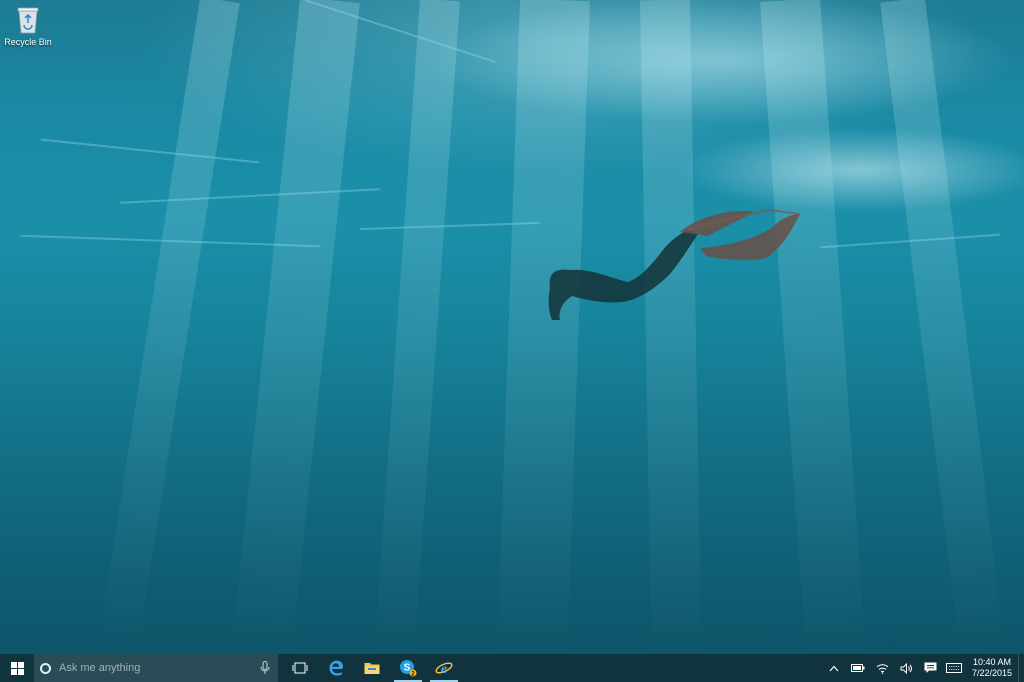 This screenshot has width=1024, height=682. I want to click on volume-icon, so click(906, 668).